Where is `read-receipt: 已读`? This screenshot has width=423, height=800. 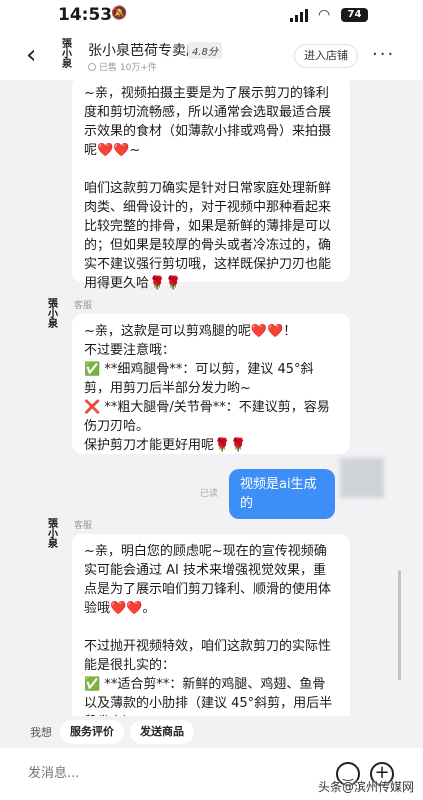 read-receipt: 已读 is located at coordinates (209, 494).